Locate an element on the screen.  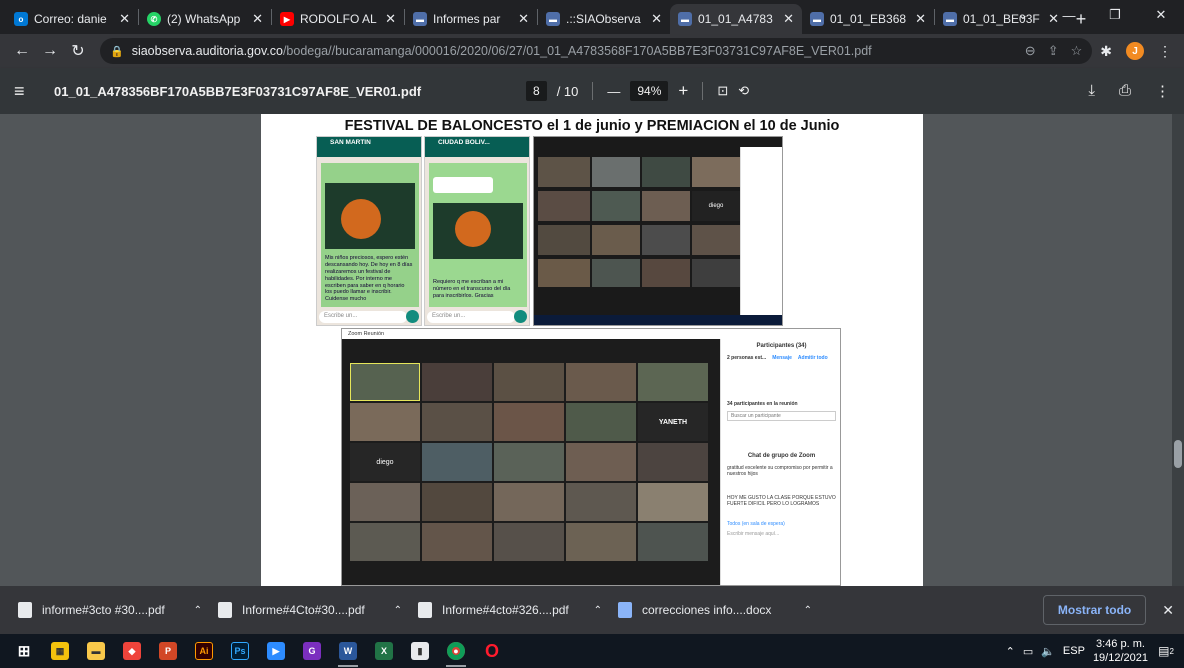
more-menu-icon: ⋮ is located at coordinates (1165, 51).